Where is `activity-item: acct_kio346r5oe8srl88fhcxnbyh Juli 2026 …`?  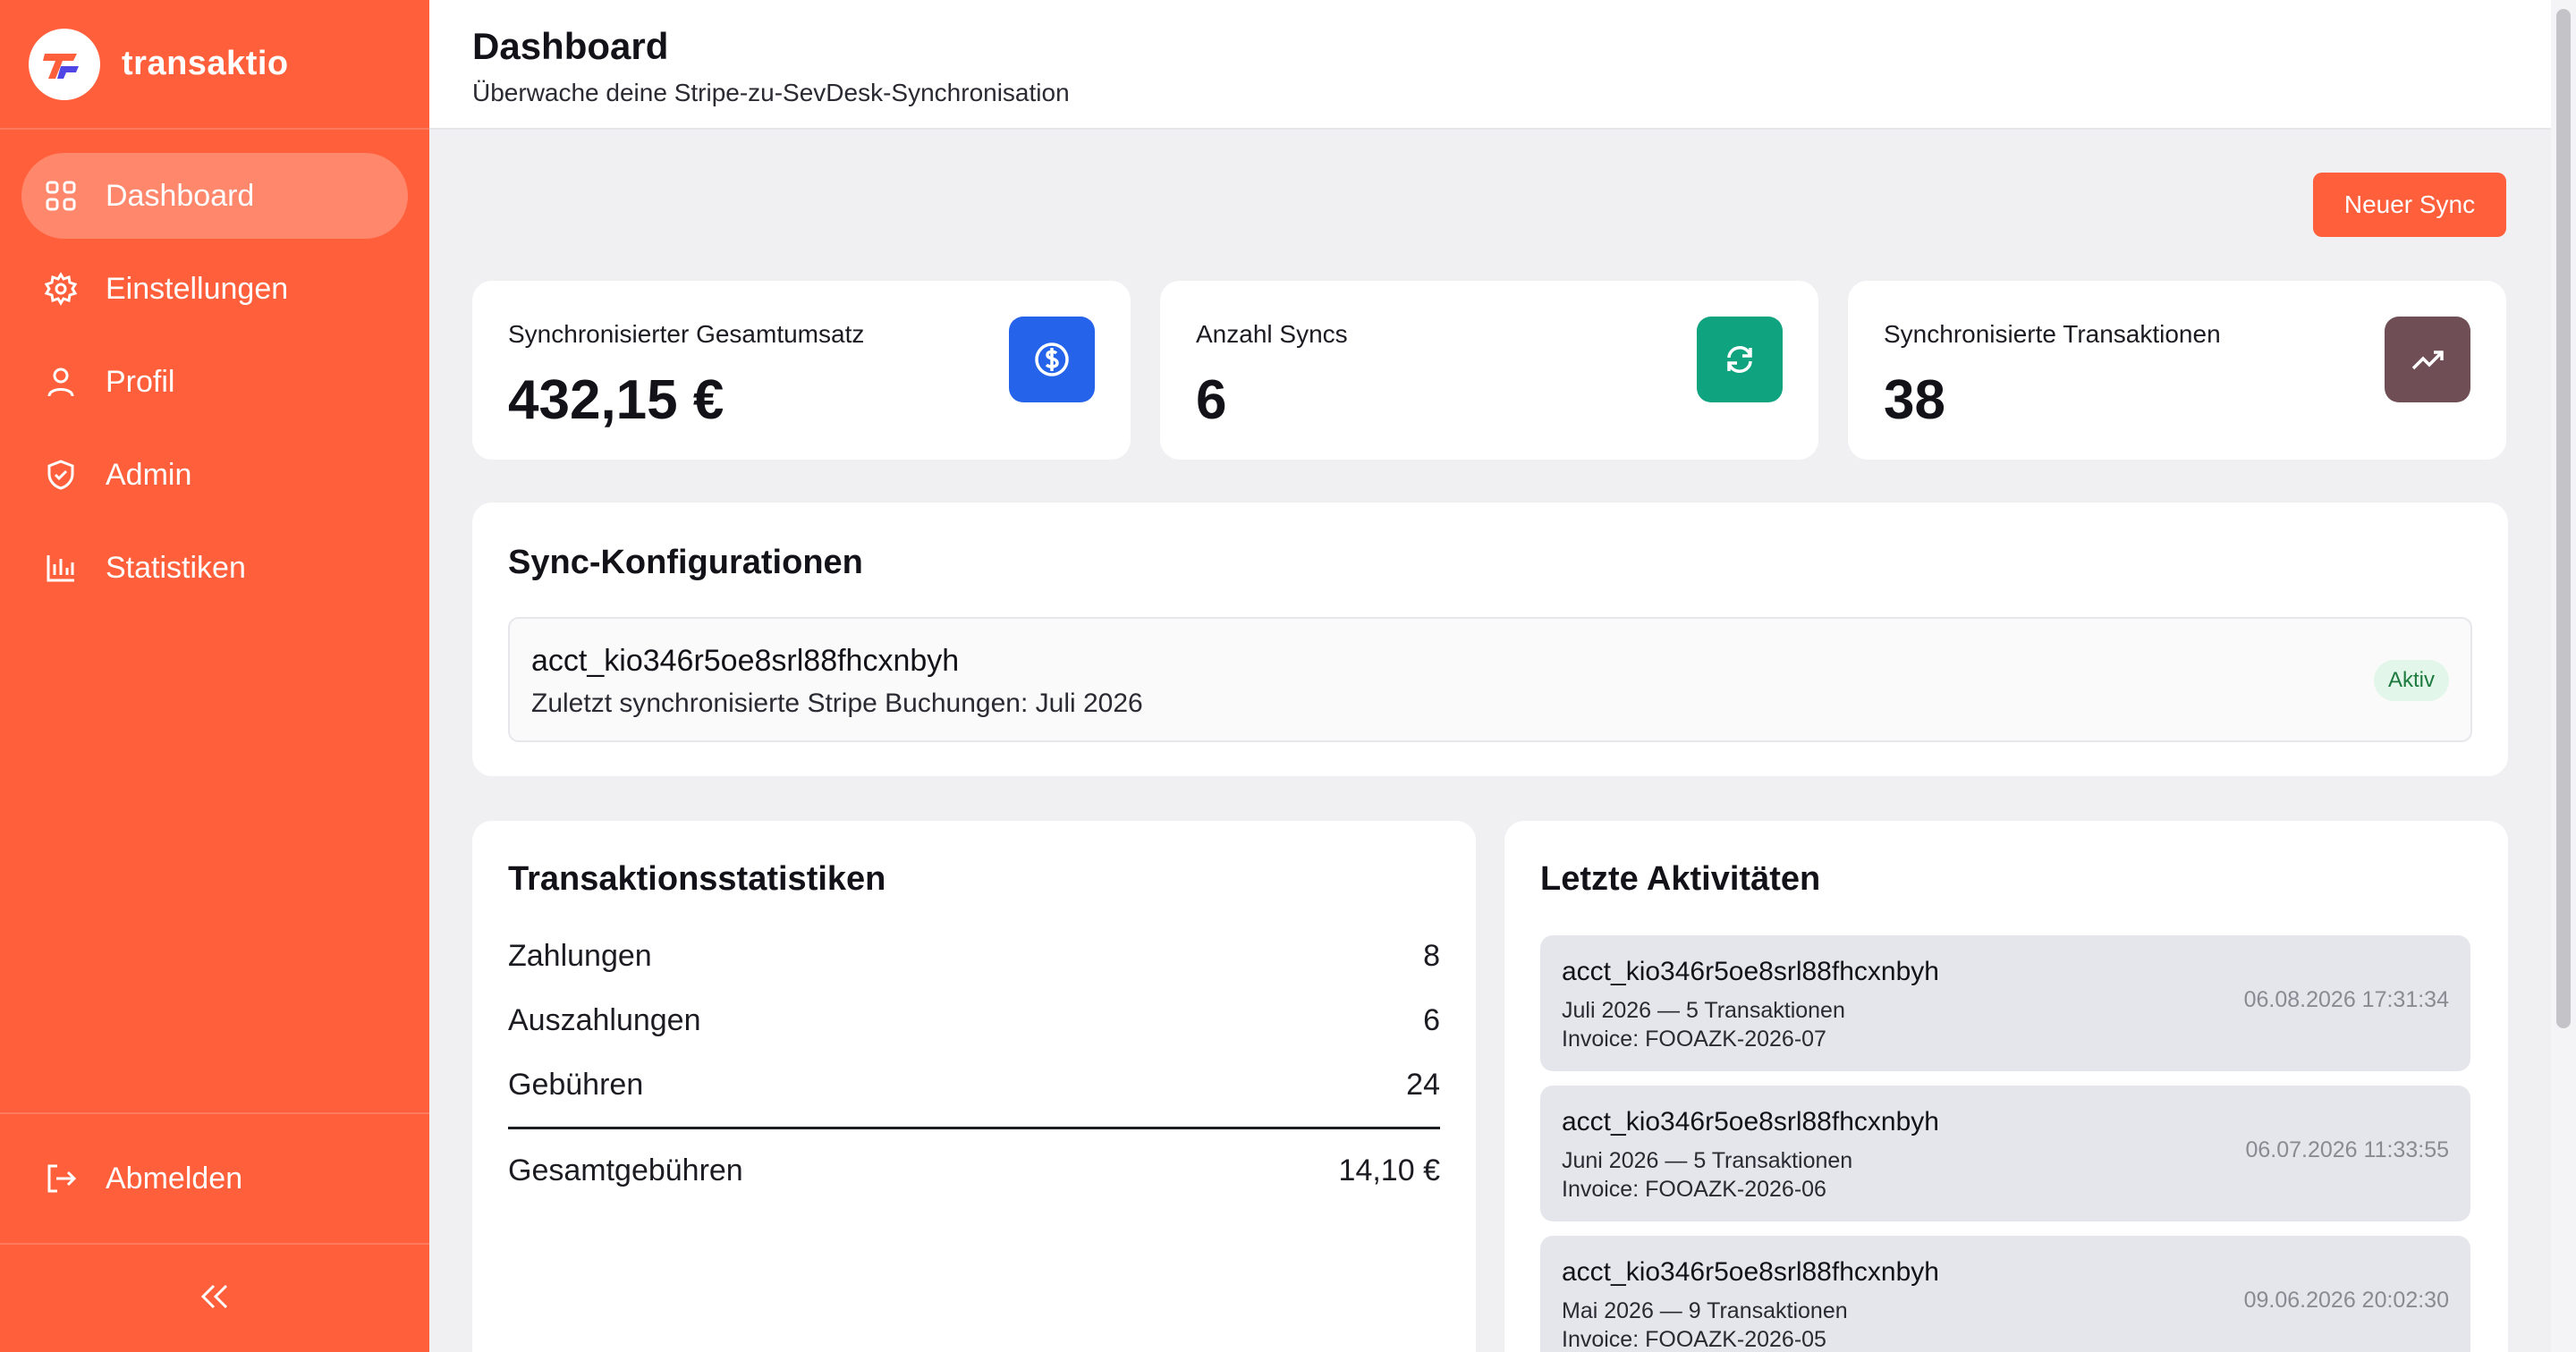 activity-item: acct_kio346r5oe8srl88fhcxnbyh Juli 2026 … is located at coordinates (2005, 1003).